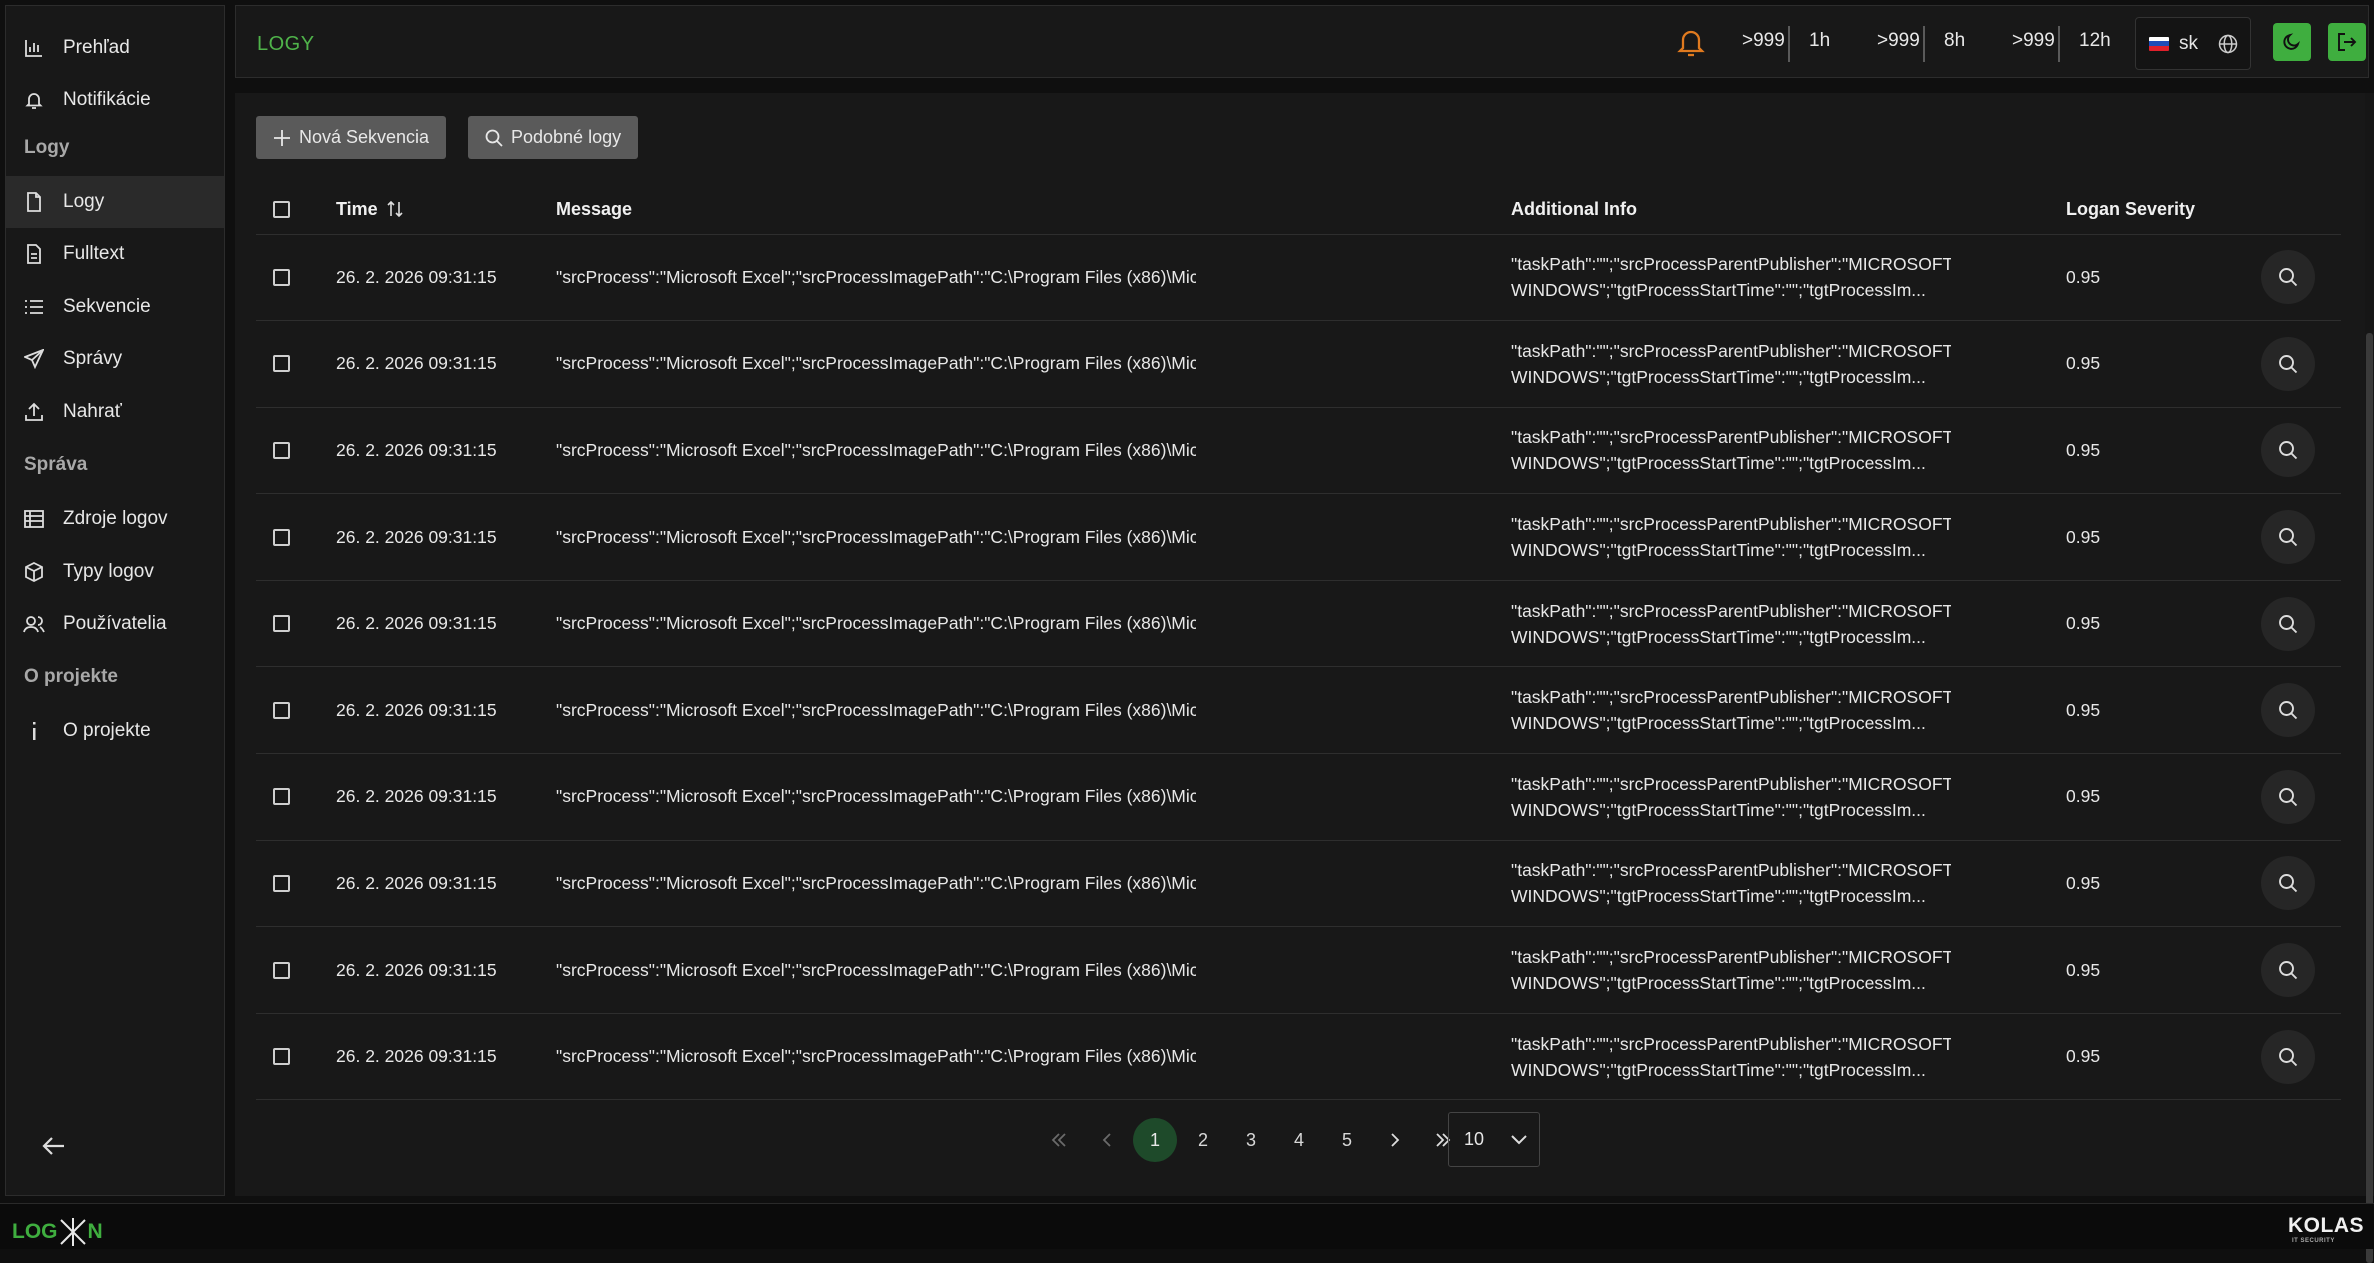 The height and width of the screenshot is (1263, 2374). I want to click on page-size-select: 10, so click(1494, 1139).